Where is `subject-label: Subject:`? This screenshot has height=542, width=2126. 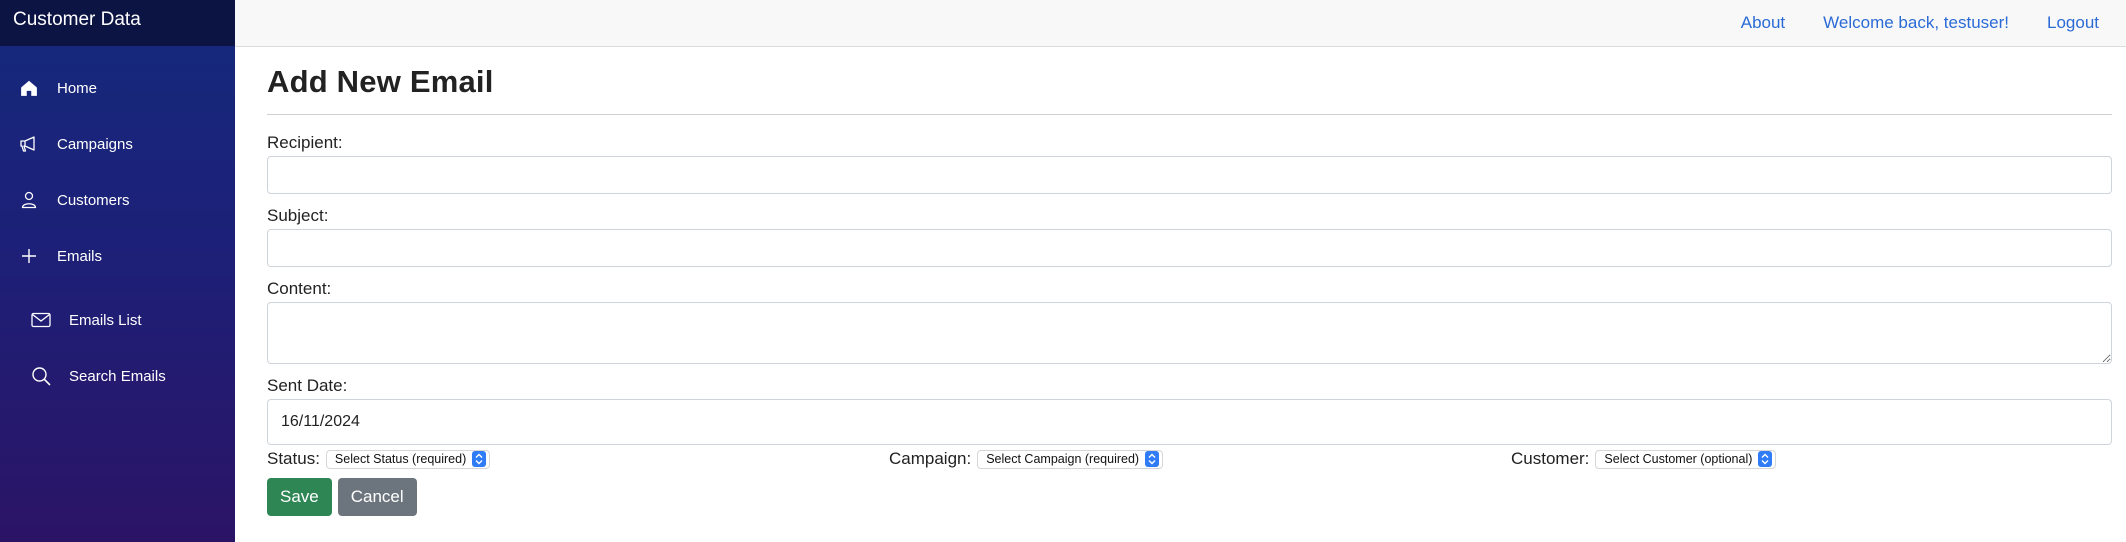 subject-label: Subject: is located at coordinates (298, 215).